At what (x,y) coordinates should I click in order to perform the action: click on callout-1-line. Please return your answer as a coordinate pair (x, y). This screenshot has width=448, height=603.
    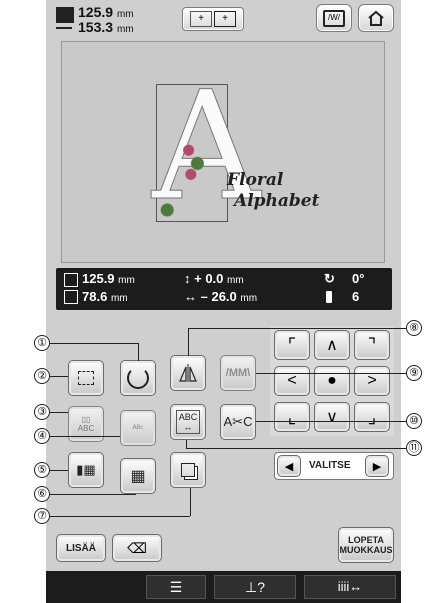
    Looking at the image, I should click on (94, 343).